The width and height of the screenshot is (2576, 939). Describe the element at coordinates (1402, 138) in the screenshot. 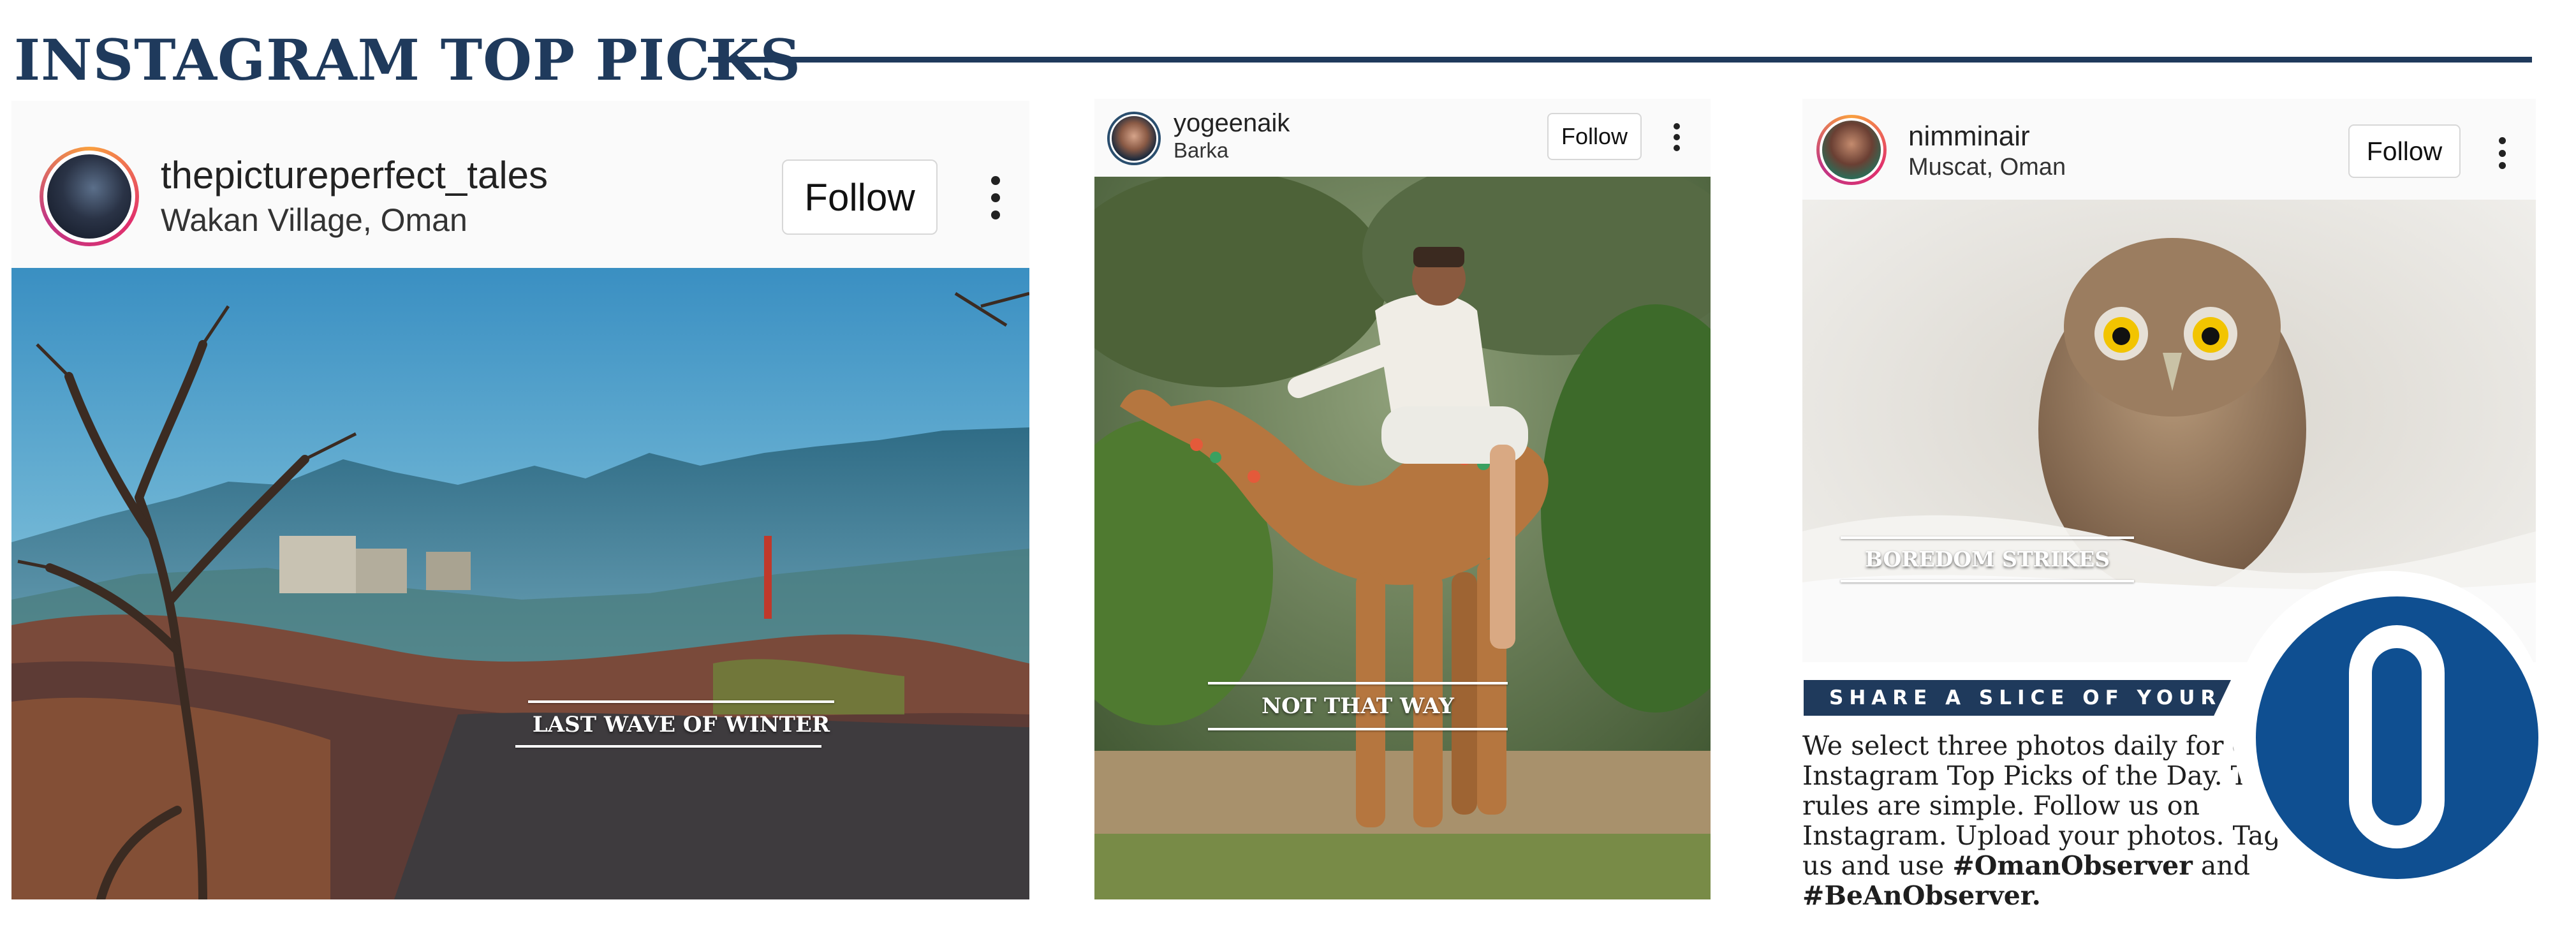

I see `post-header: yogeenaik Barka Follow` at that location.